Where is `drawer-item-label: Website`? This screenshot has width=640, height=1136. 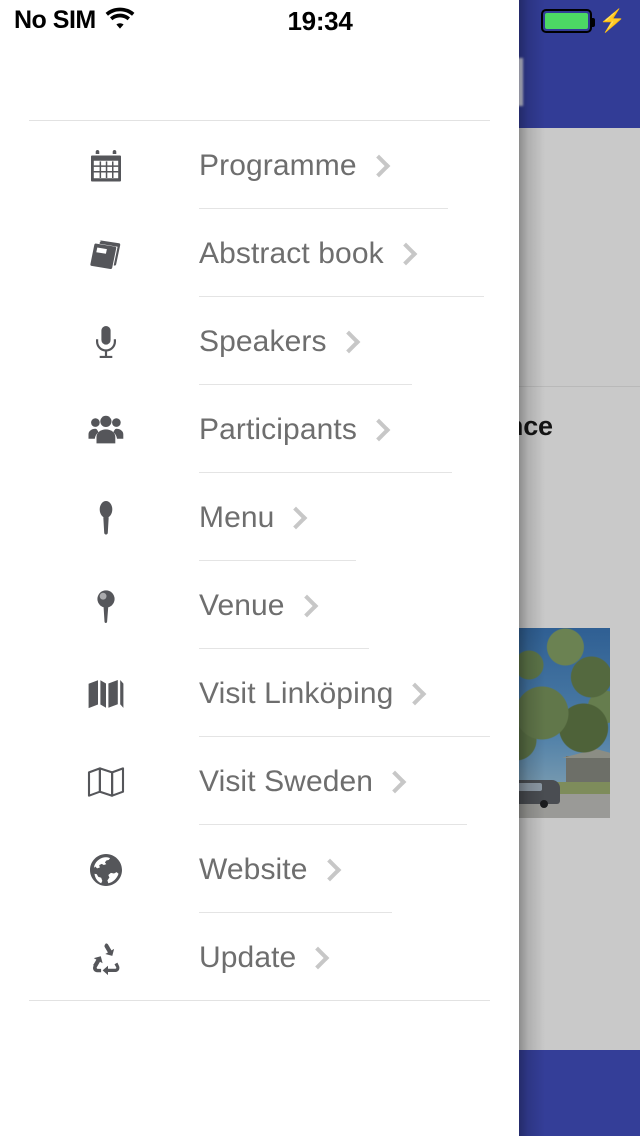 drawer-item-label: Website is located at coordinates (253, 869).